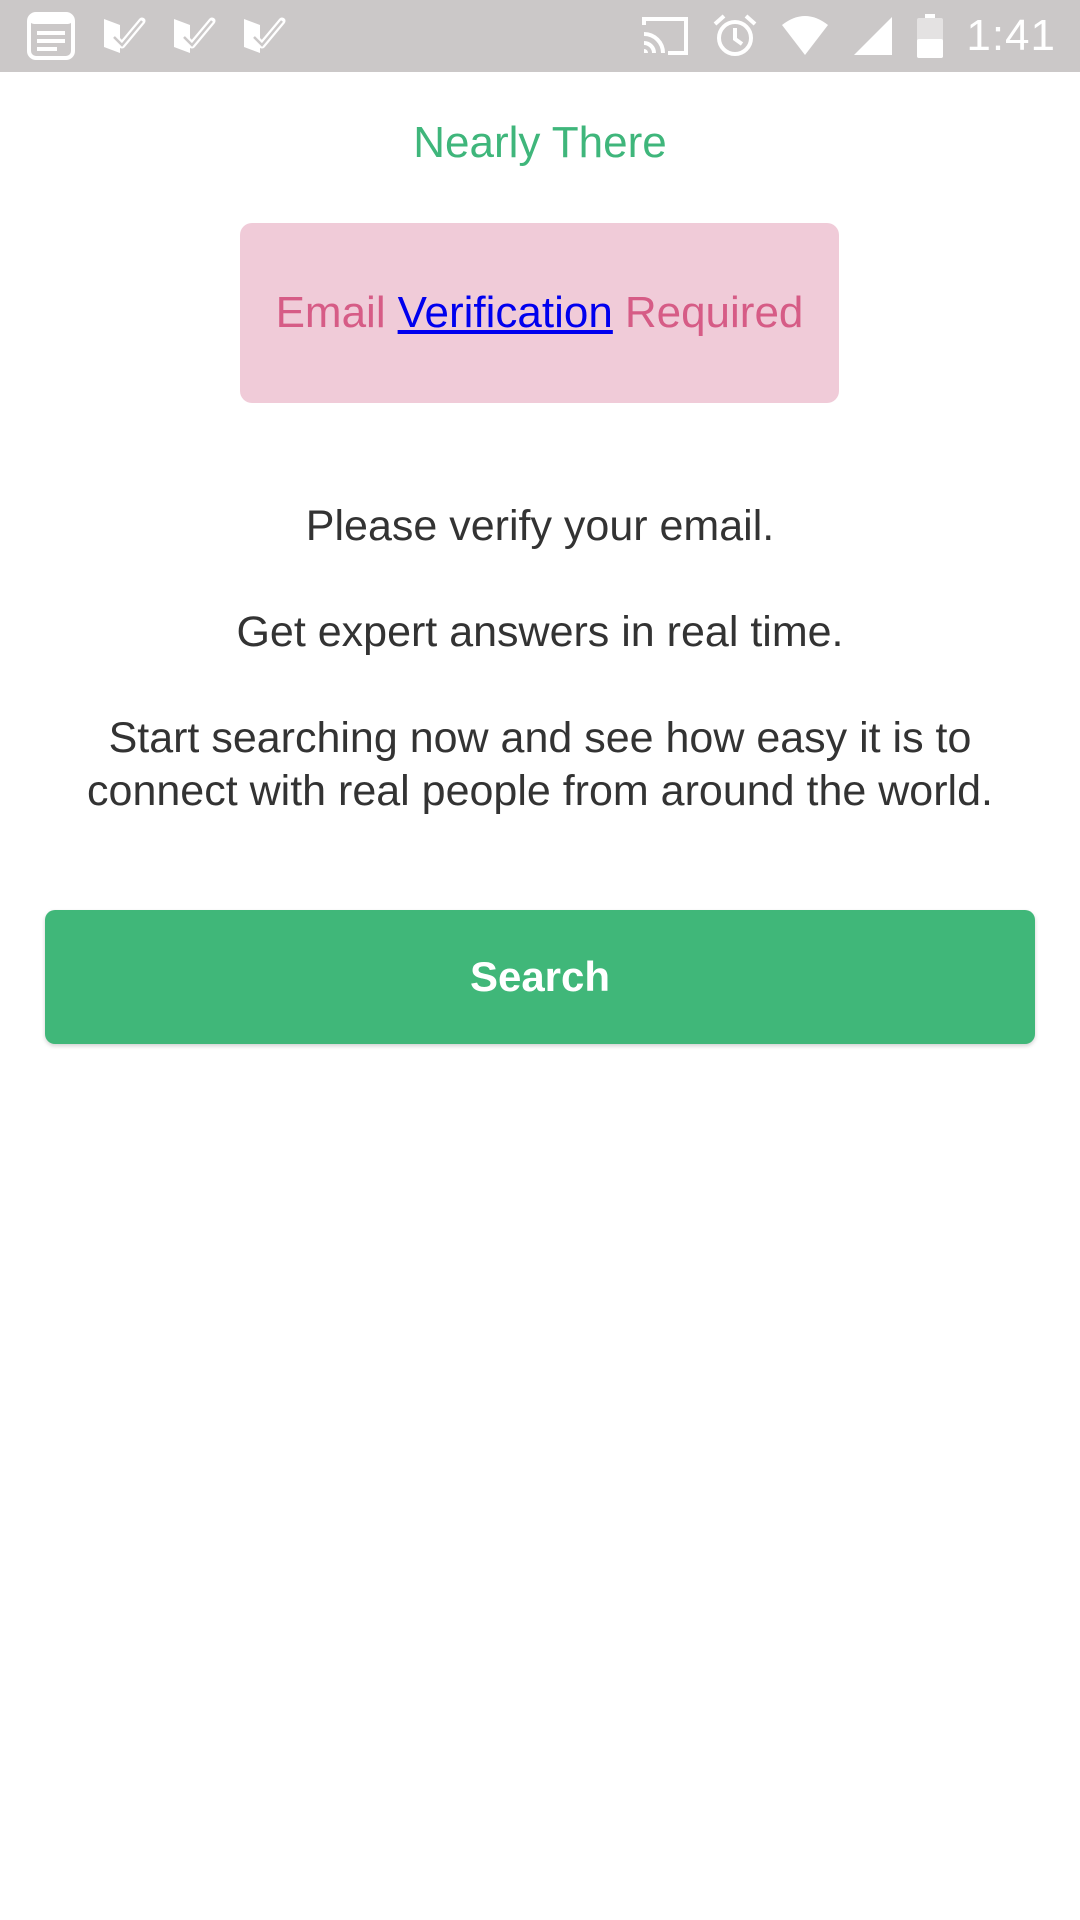 This screenshot has width=1080, height=1920. I want to click on signal-icon, so click(873, 36).